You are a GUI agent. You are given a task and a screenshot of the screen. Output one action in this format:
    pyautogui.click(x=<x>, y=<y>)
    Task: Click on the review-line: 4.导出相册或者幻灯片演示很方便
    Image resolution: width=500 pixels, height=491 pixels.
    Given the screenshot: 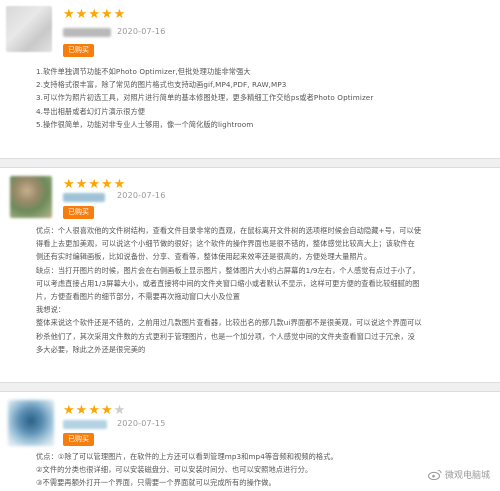 What is the action you would take?
    pyautogui.click(x=91, y=111)
    